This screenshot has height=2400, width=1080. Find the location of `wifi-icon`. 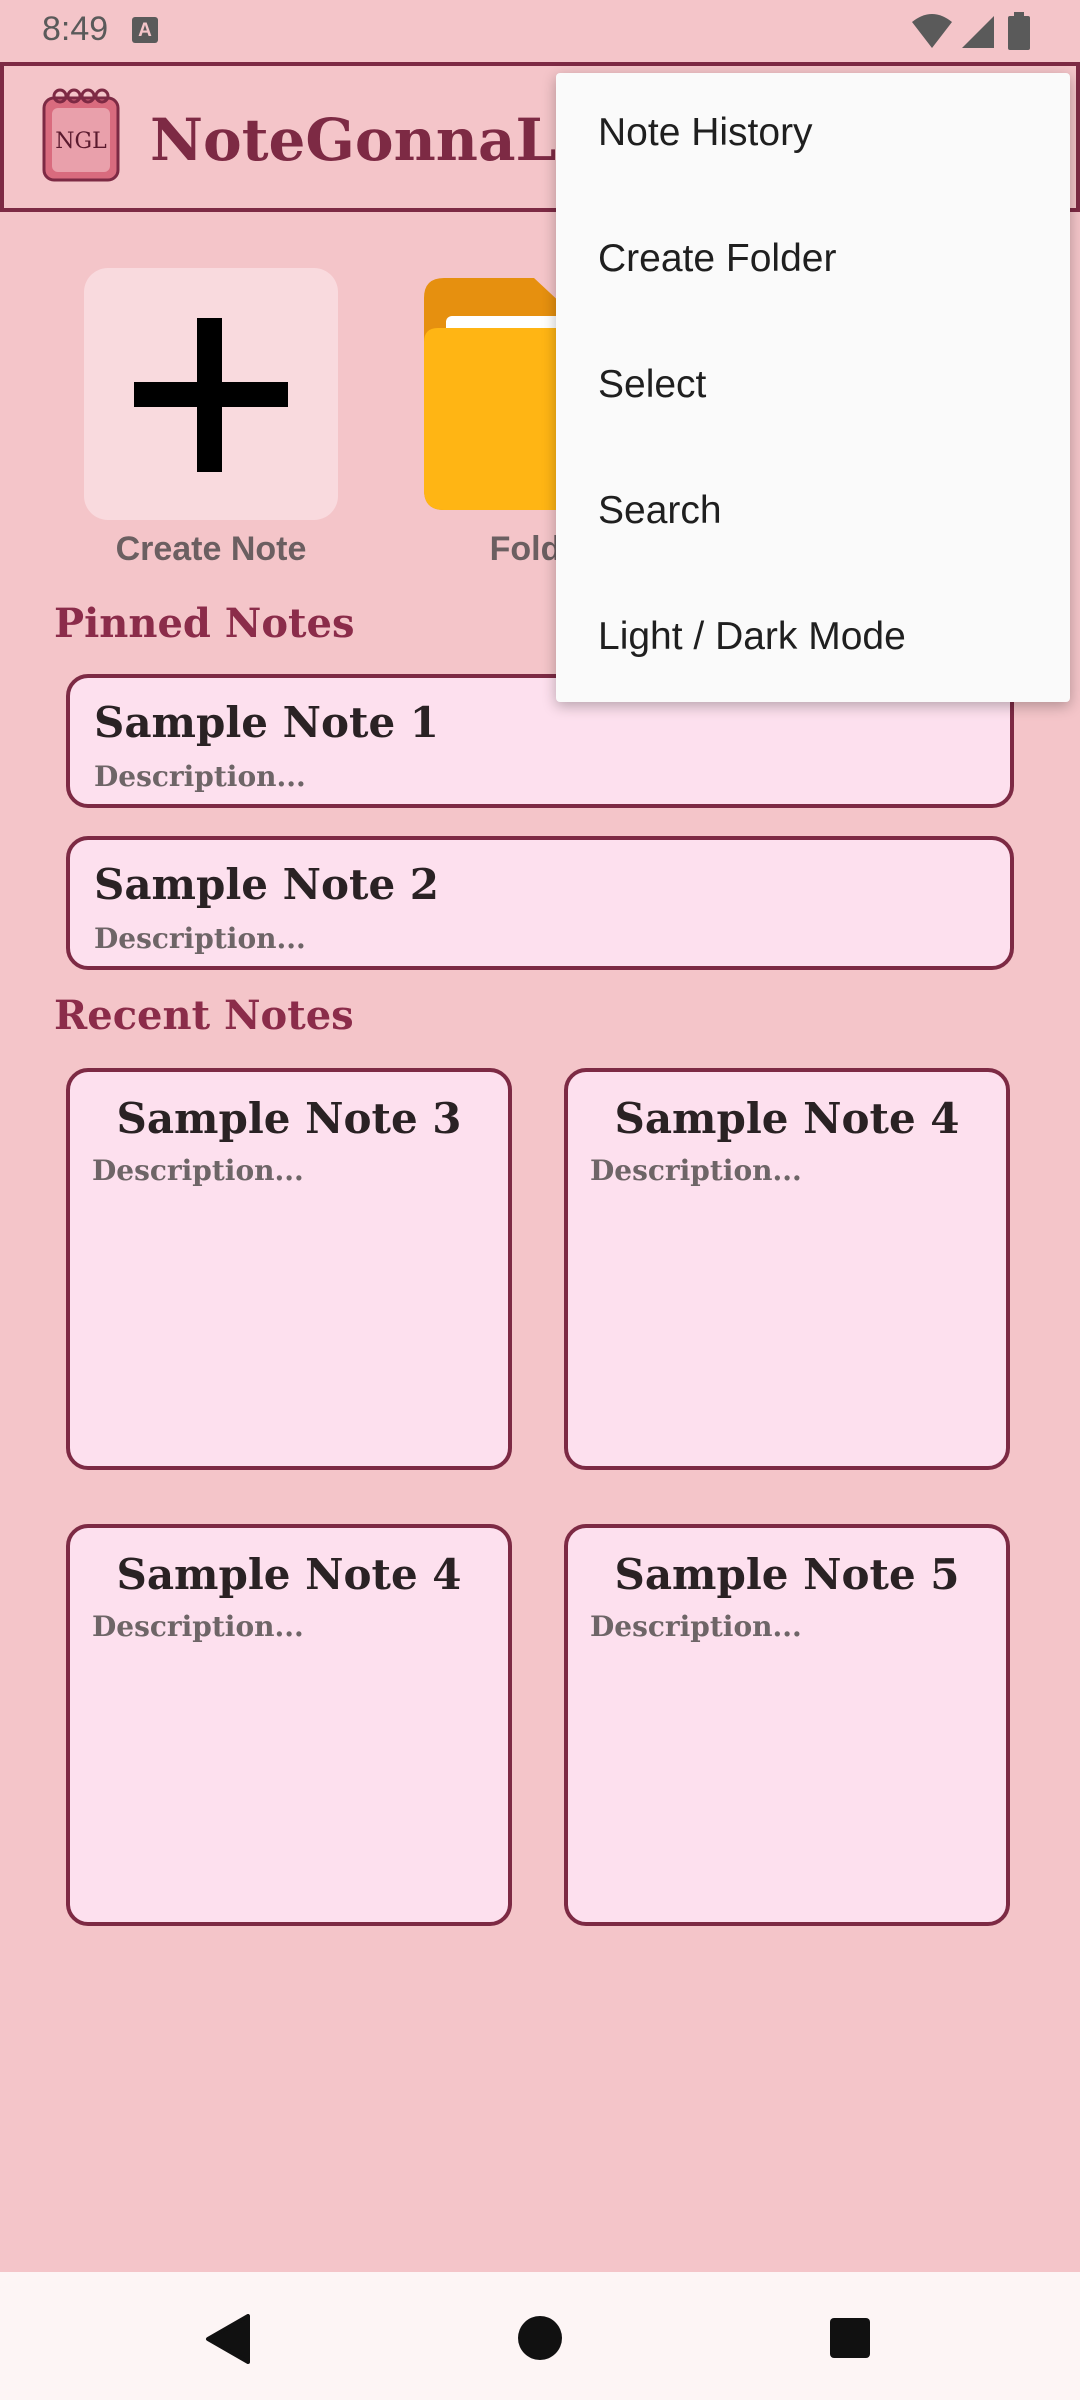

wifi-icon is located at coordinates (932, 31).